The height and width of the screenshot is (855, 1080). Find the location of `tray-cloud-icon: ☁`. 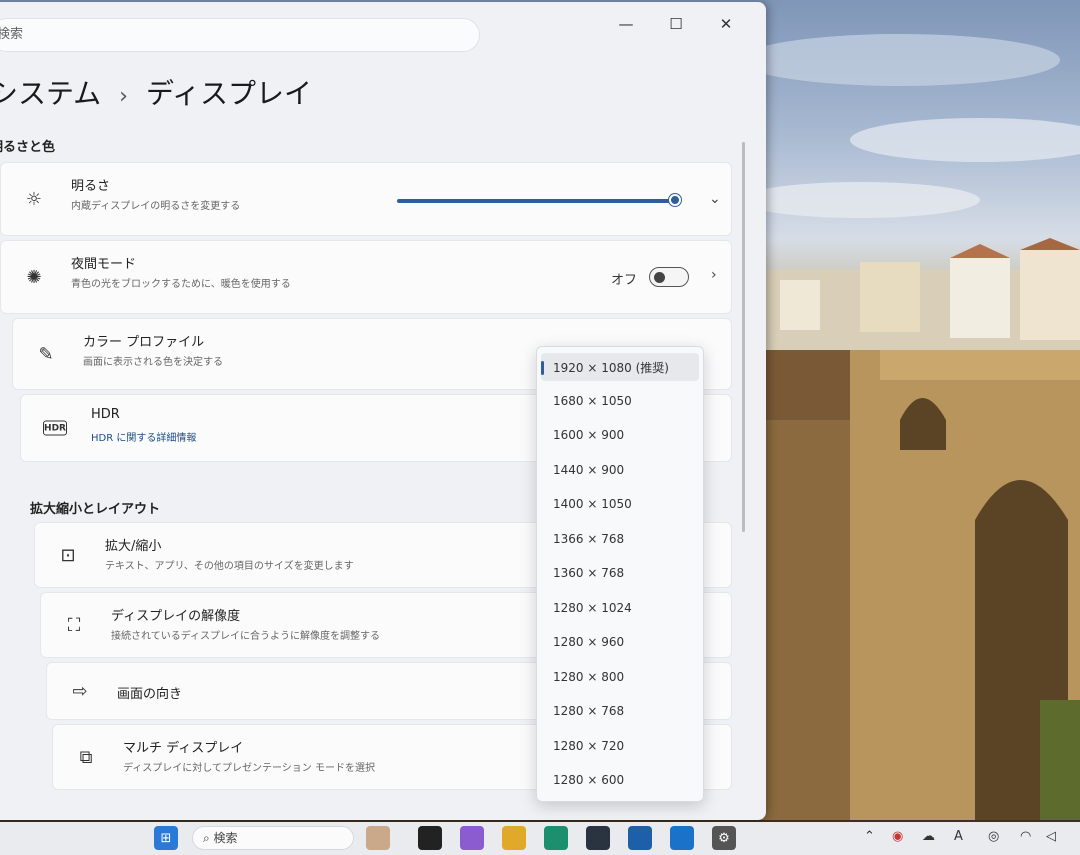

tray-cloud-icon: ☁ is located at coordinates (928, 836).